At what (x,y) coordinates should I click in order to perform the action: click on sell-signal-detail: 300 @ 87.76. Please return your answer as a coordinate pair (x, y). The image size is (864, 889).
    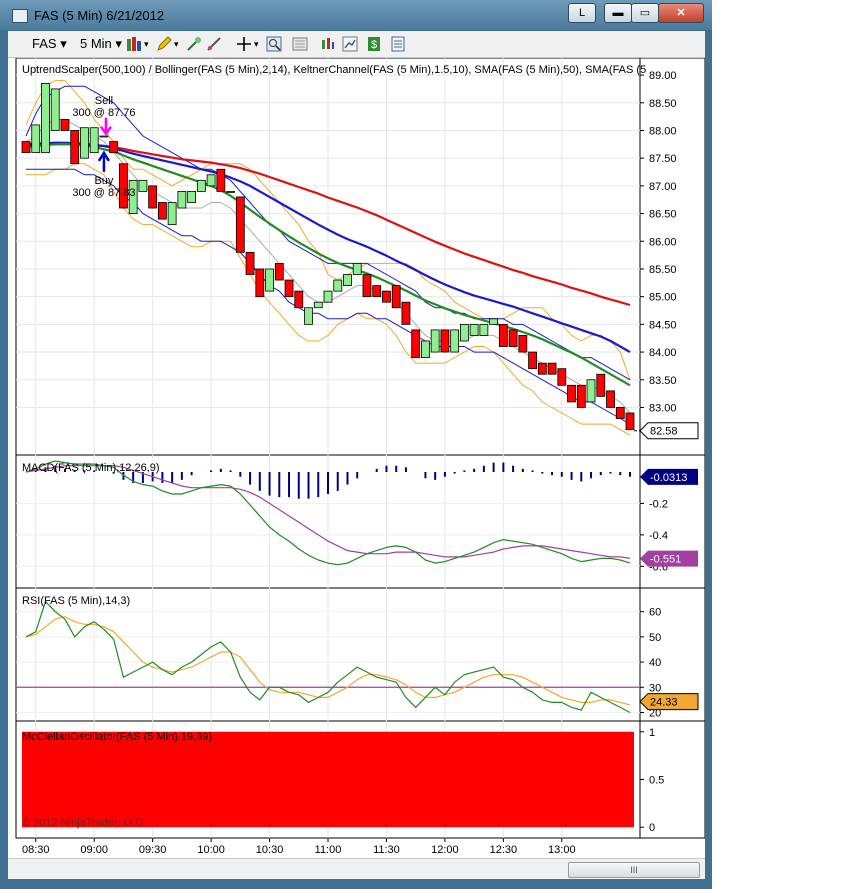
    Looking at the image, I should click on (103, 113).